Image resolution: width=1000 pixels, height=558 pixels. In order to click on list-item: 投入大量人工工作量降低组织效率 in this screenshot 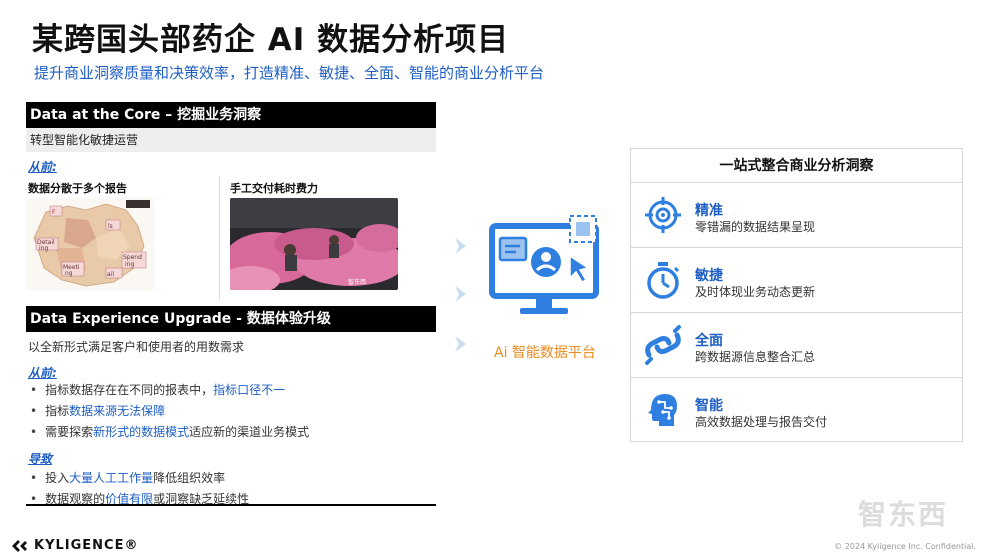, I will do `click(139, 478)`.